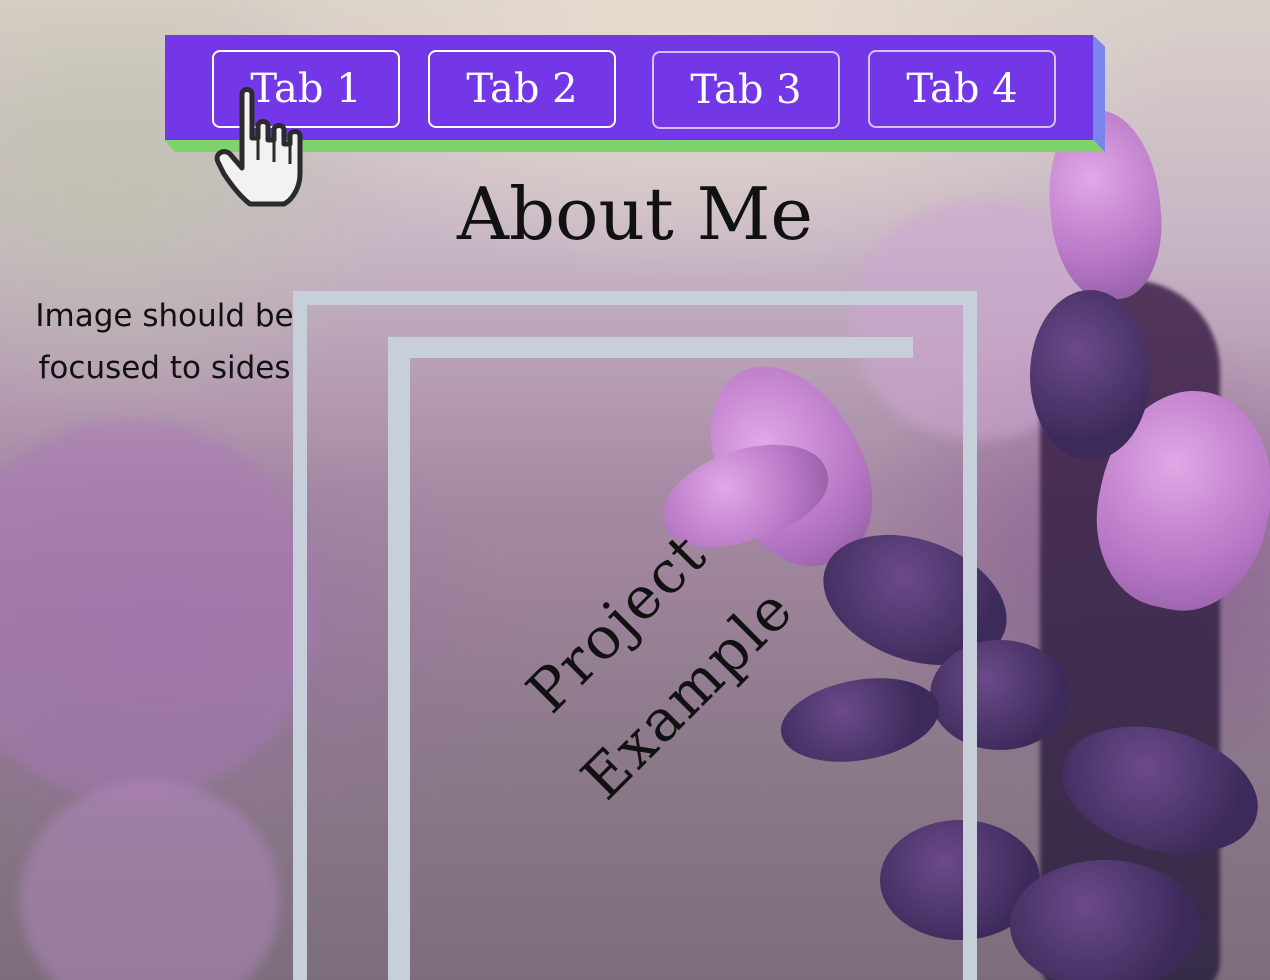 Image resolution: width=1270 pixels, height=980 pixels. Describe the element at coordinates (164, 342) in the screenshot. I see `design-note: Image should be focused to sides` at that location.